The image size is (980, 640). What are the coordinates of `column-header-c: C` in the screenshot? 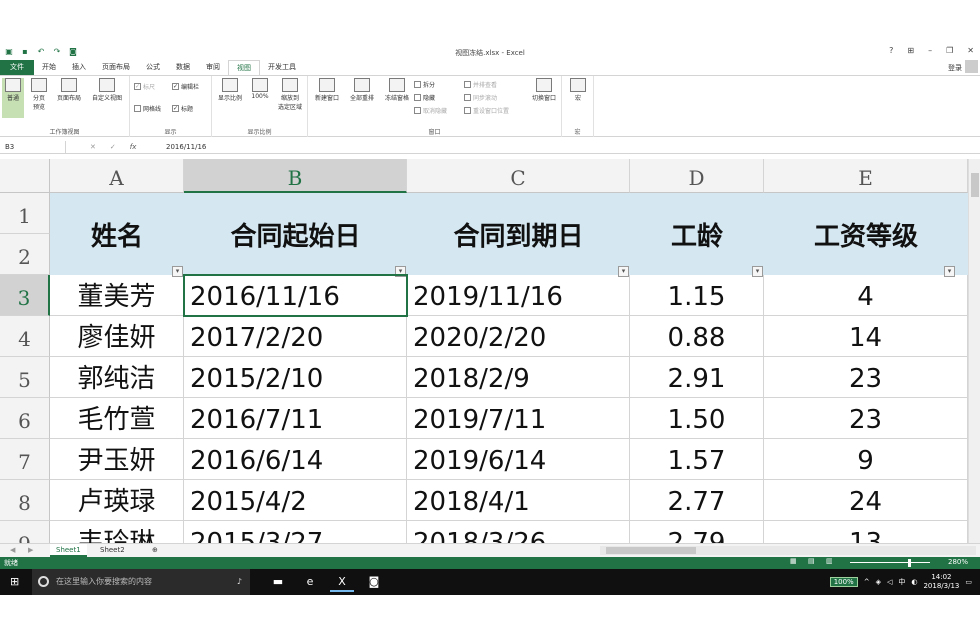 It's located at (518, 176).